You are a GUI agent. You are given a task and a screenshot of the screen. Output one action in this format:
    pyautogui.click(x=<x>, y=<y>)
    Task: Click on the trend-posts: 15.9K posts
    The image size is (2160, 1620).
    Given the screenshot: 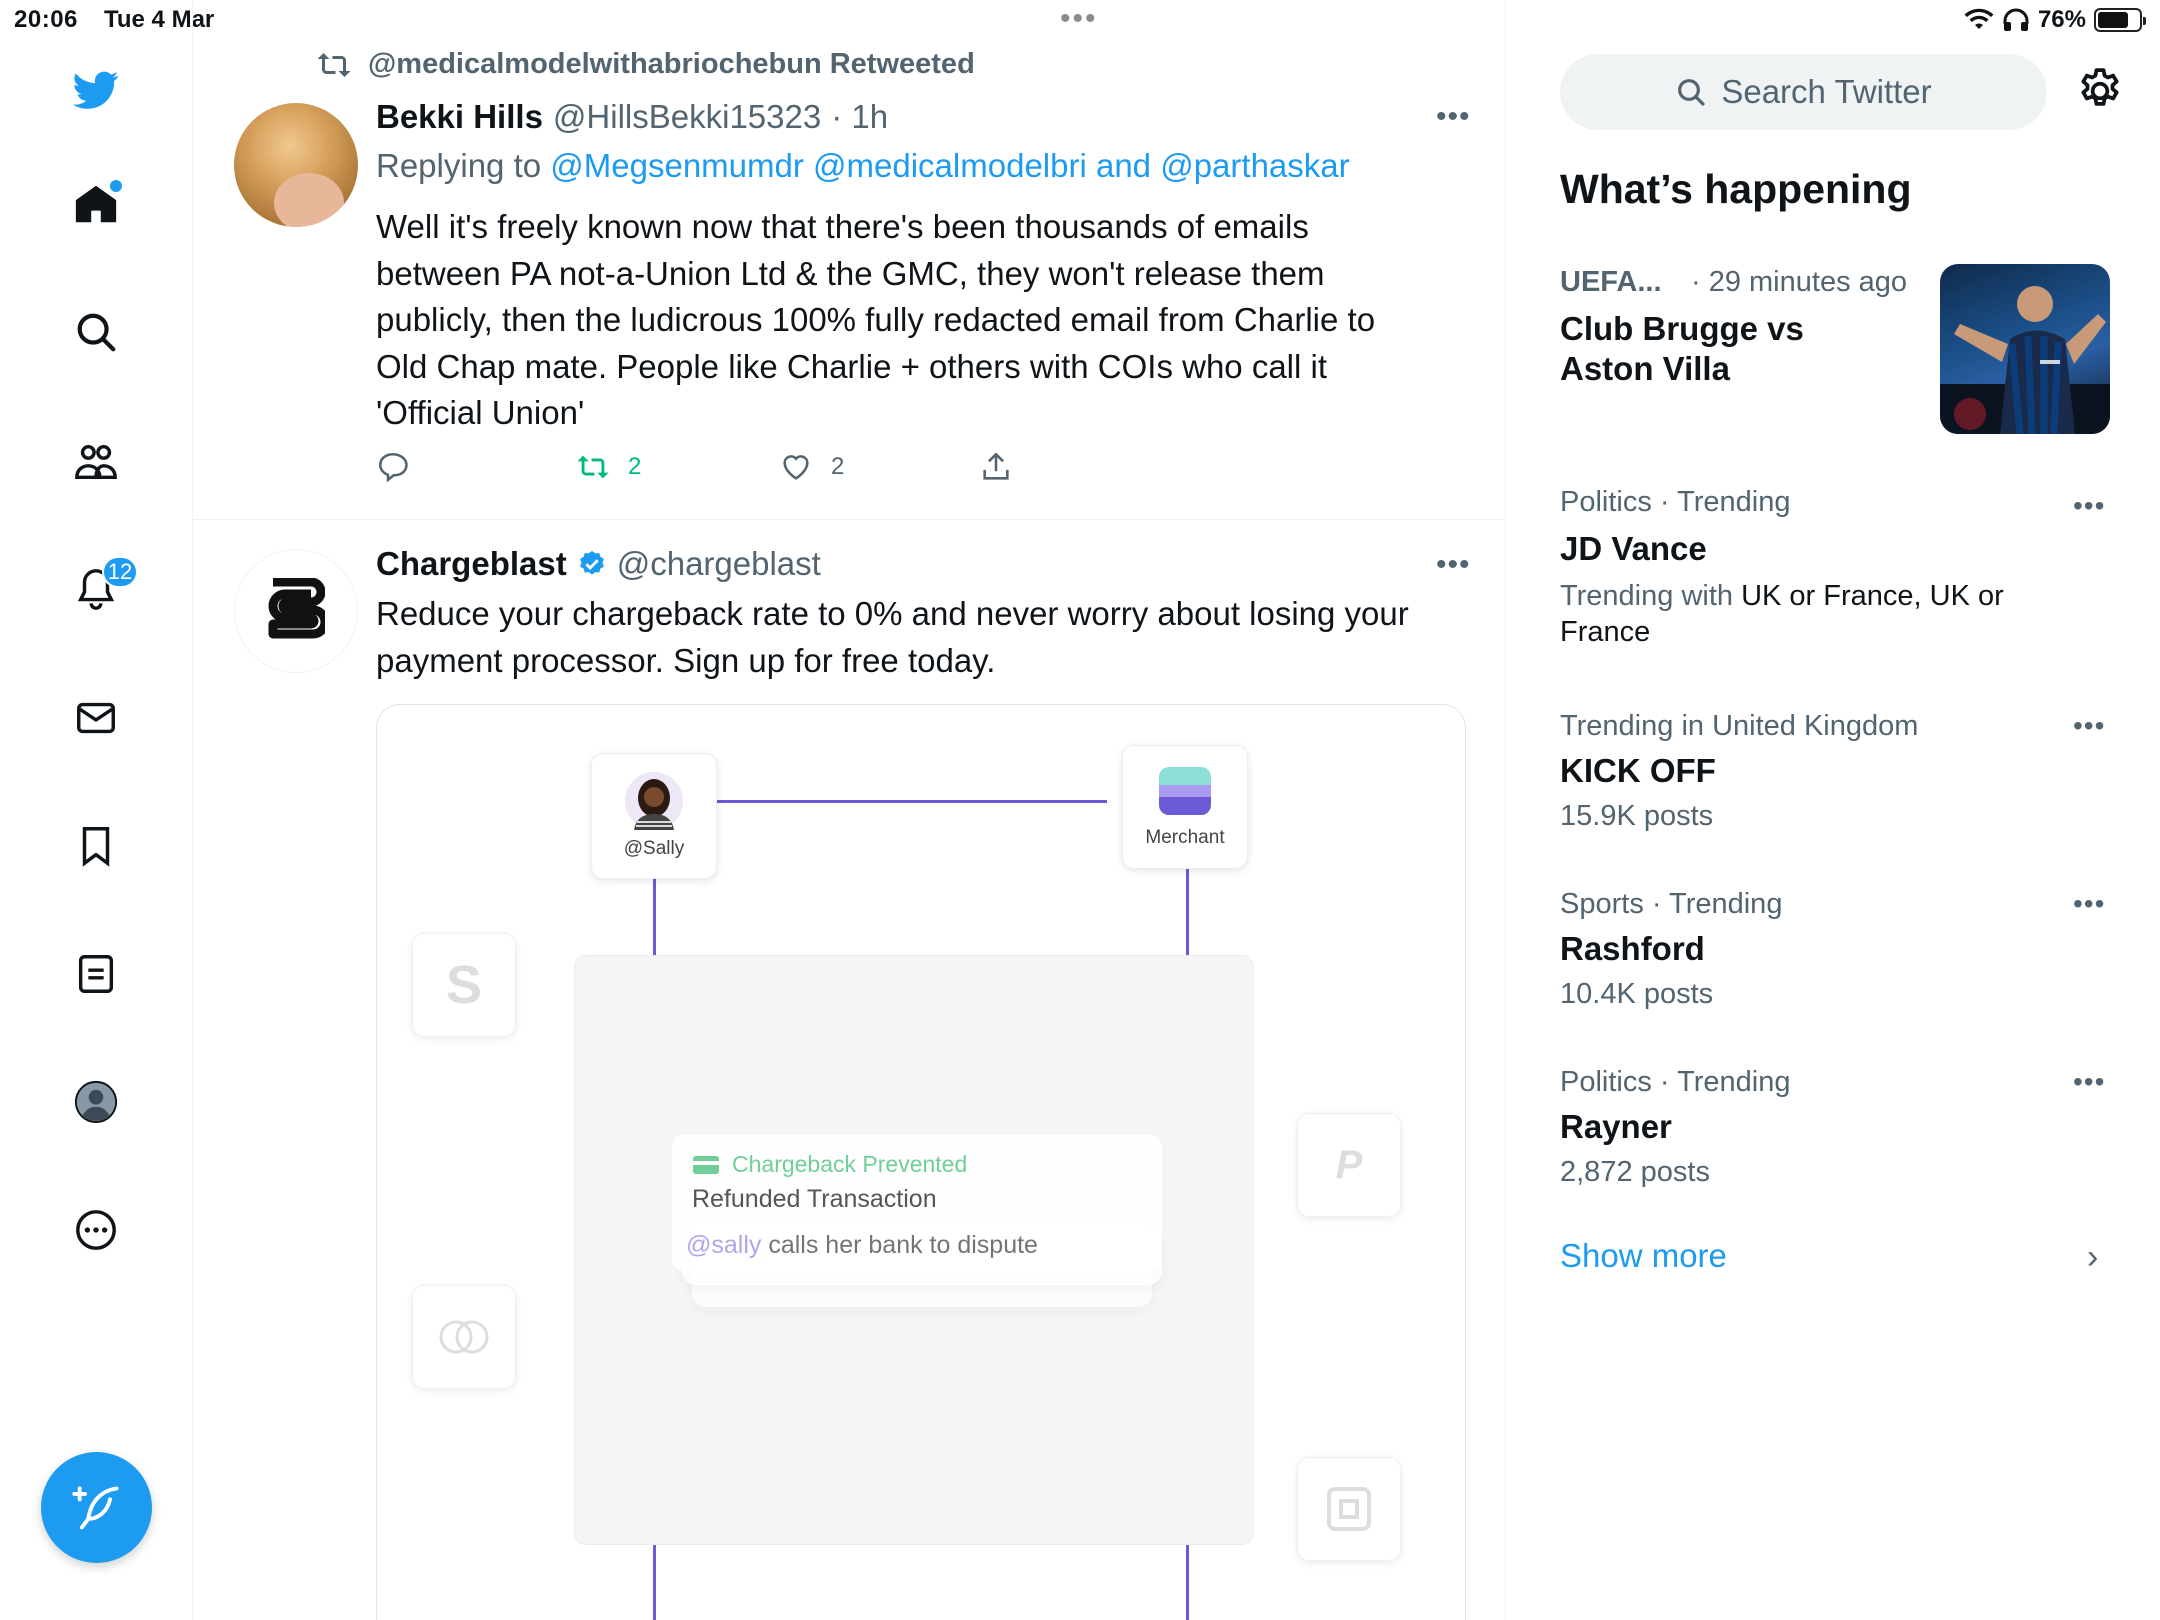 What is the action you would take?
    pyautogui.click(x=1637, y=816)
    